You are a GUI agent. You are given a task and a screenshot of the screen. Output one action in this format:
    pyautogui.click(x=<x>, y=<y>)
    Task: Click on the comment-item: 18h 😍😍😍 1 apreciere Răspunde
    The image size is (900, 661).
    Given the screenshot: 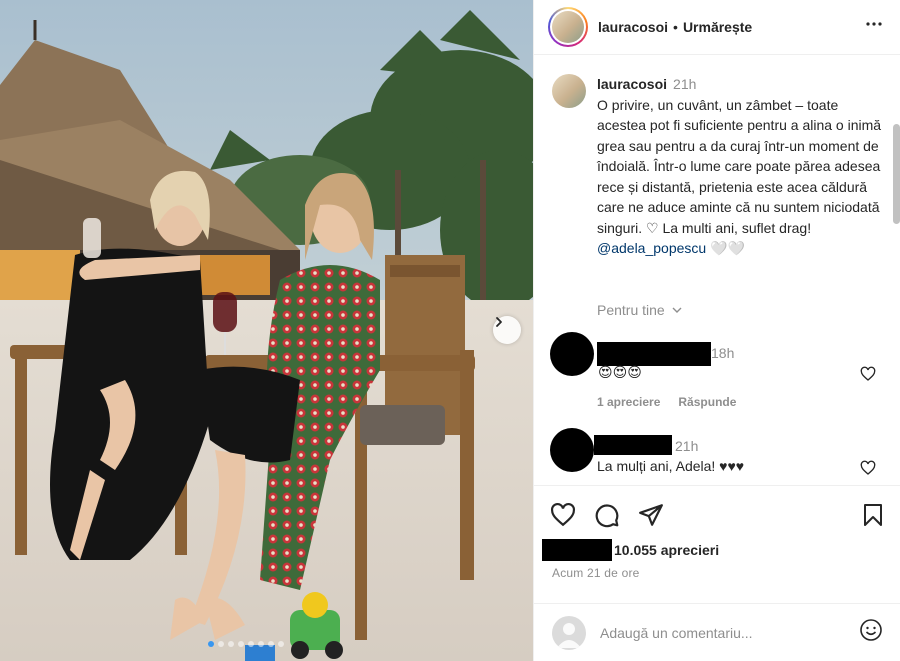 What is the action you would take?
    pyautogui.click(x=715, y=377)
    